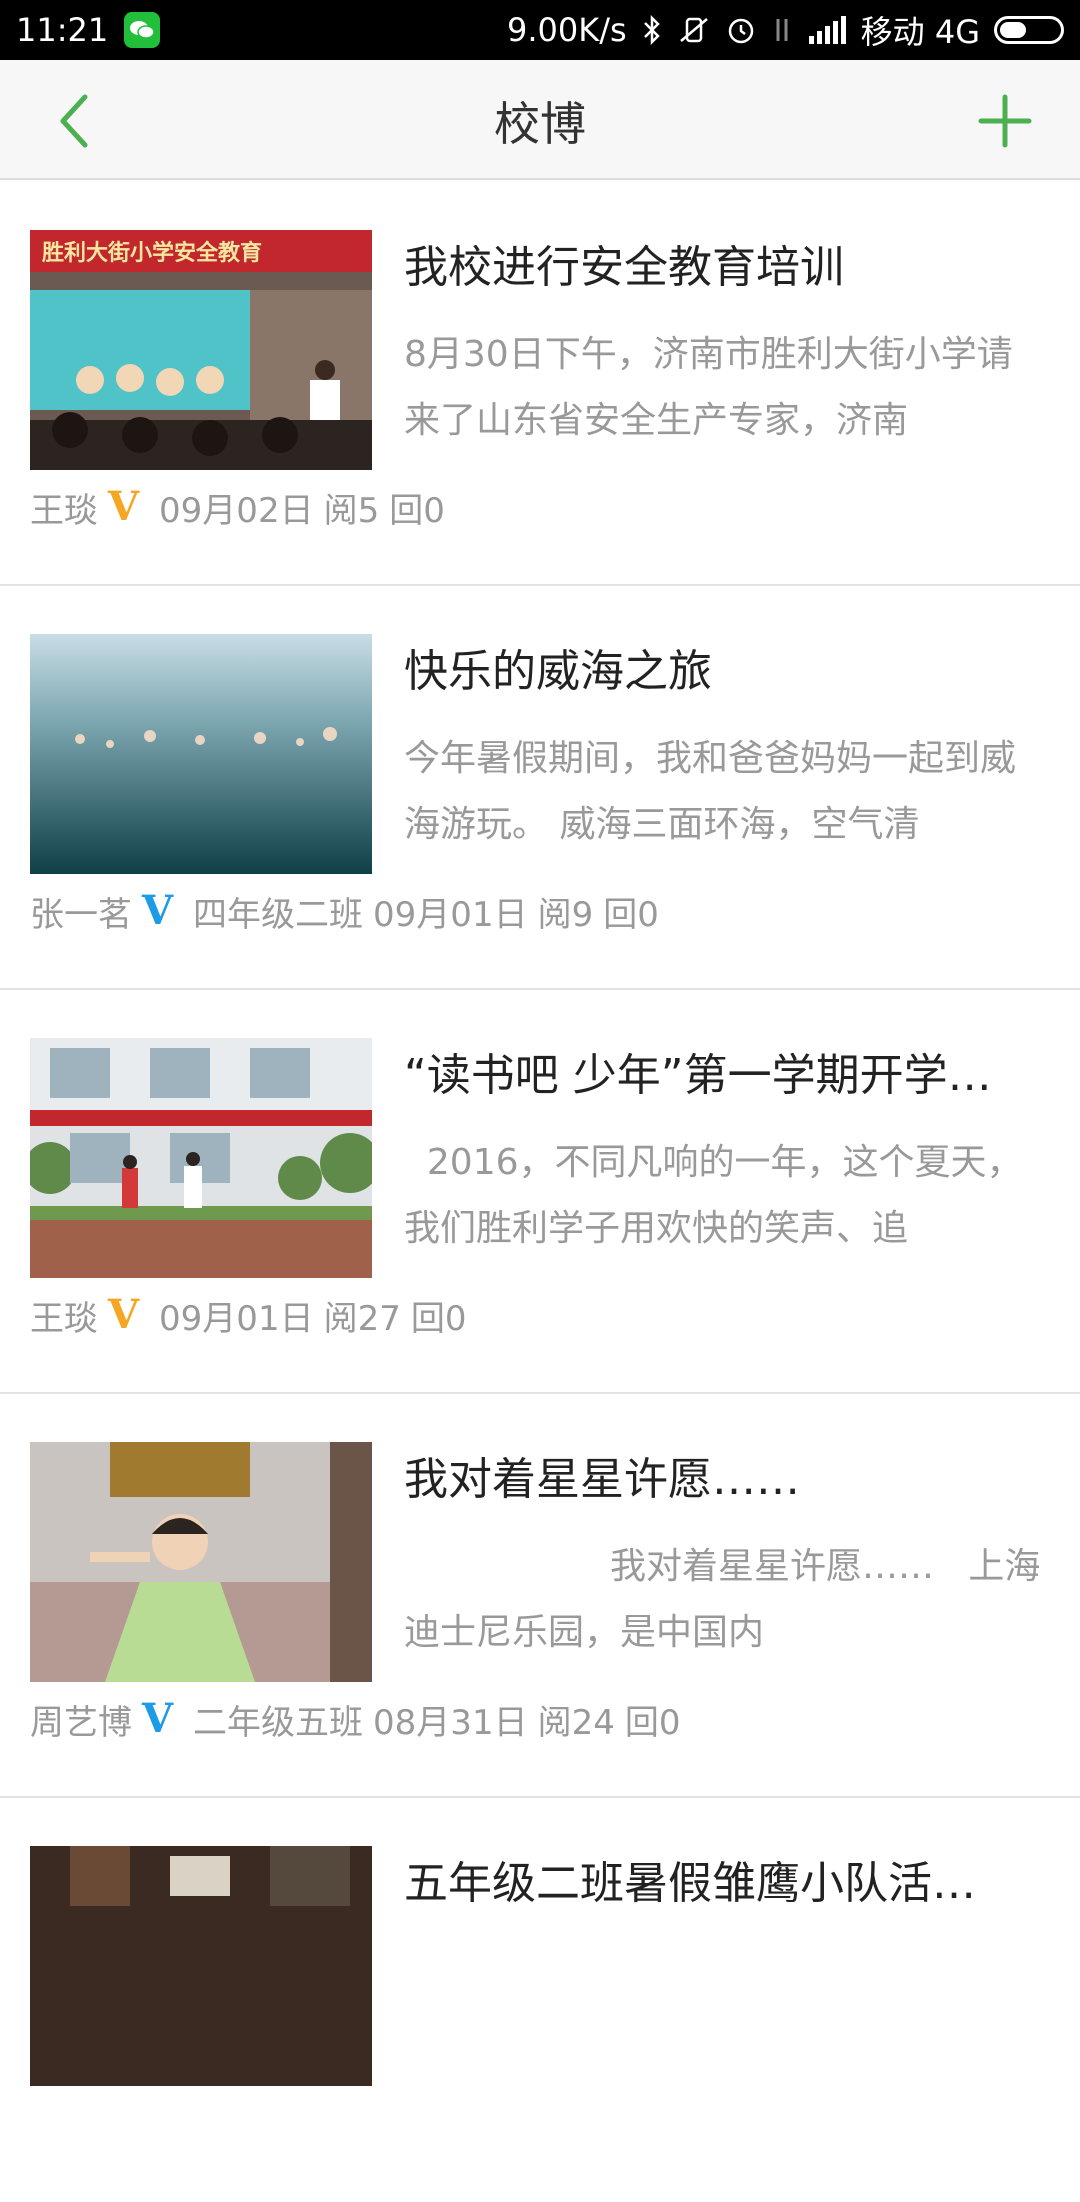 Image resolution: width=1080 pixels, height=2202 pixels. Describe the element at coordinates (565, 914) in the screenshot. I see `read-count: 阅9` at that location.